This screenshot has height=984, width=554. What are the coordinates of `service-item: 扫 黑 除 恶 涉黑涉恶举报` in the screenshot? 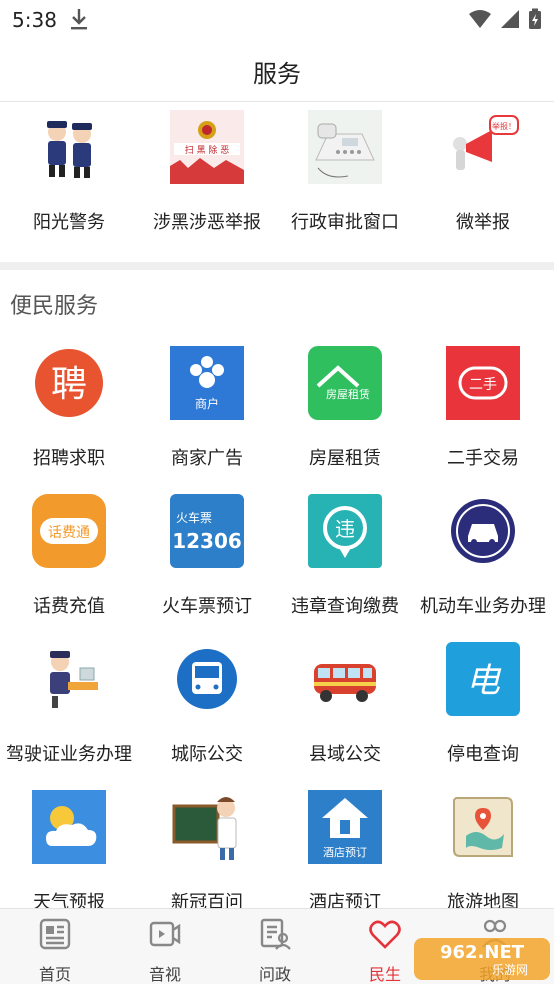 It's located at (207, 174).